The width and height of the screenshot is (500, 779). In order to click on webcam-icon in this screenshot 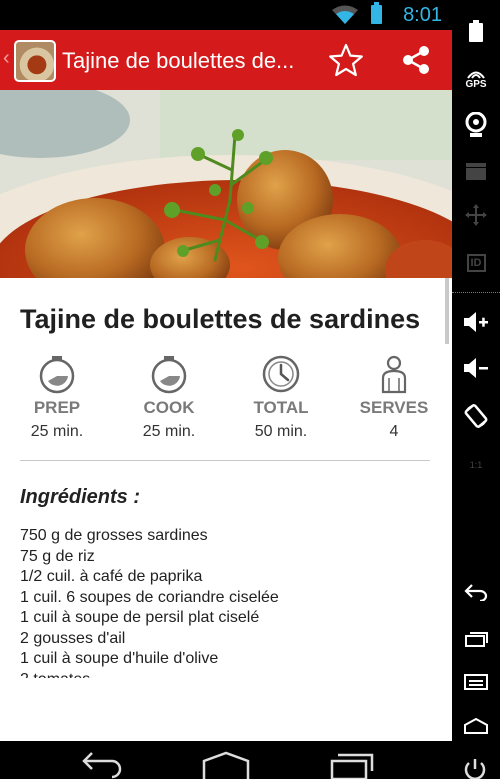, I will do `click(476, 124)`.